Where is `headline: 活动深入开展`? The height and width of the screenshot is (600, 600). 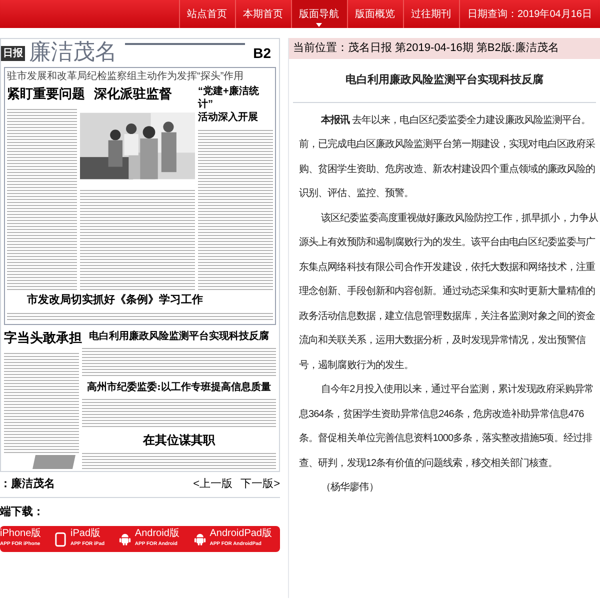
headline: 活动深入开展 is located at coordinates (228, 117).